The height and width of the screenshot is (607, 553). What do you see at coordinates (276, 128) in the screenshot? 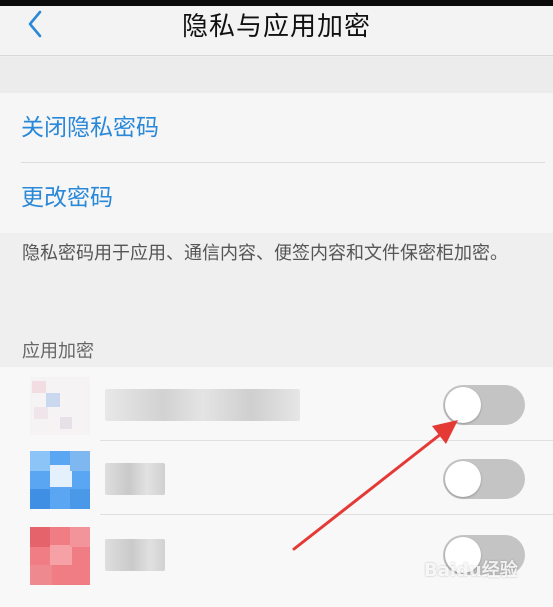
I see `close-privacy-password-item: 关闭隐私密码` at bounding box center [276, 128].